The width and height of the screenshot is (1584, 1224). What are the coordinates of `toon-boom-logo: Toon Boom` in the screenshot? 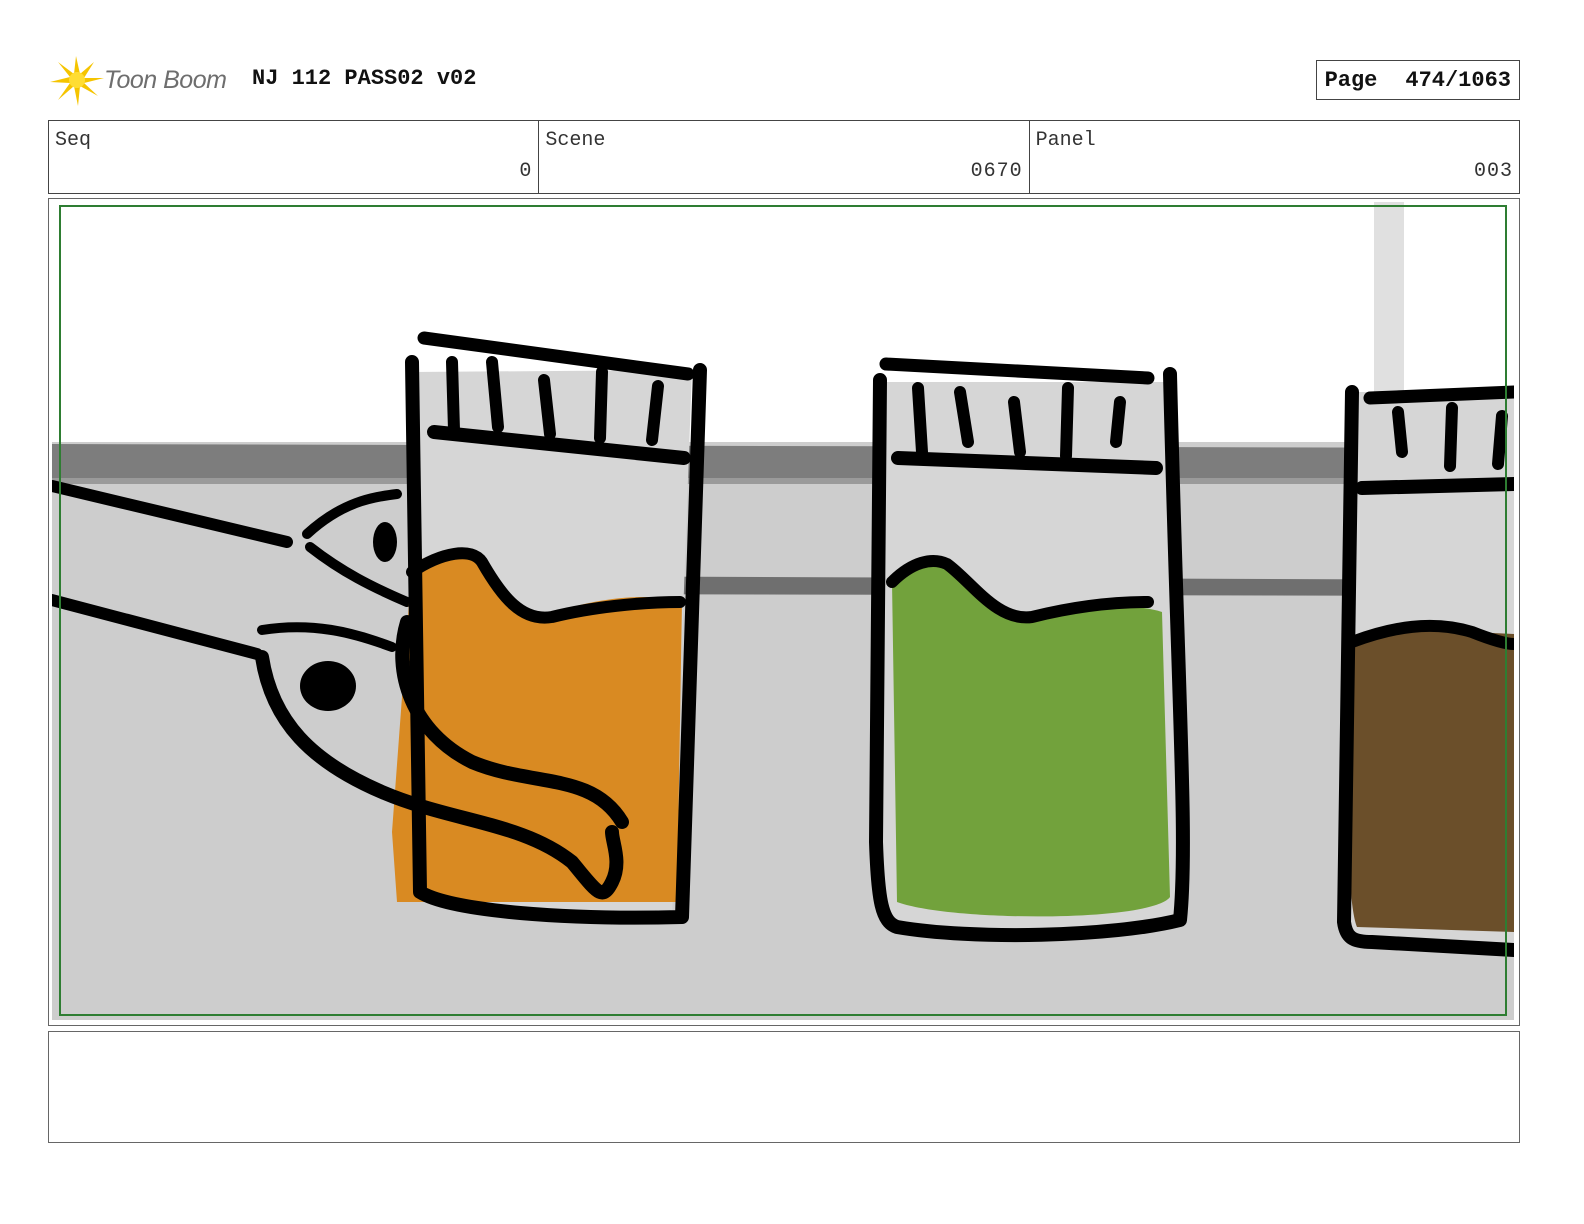 It's located at (148, 80).